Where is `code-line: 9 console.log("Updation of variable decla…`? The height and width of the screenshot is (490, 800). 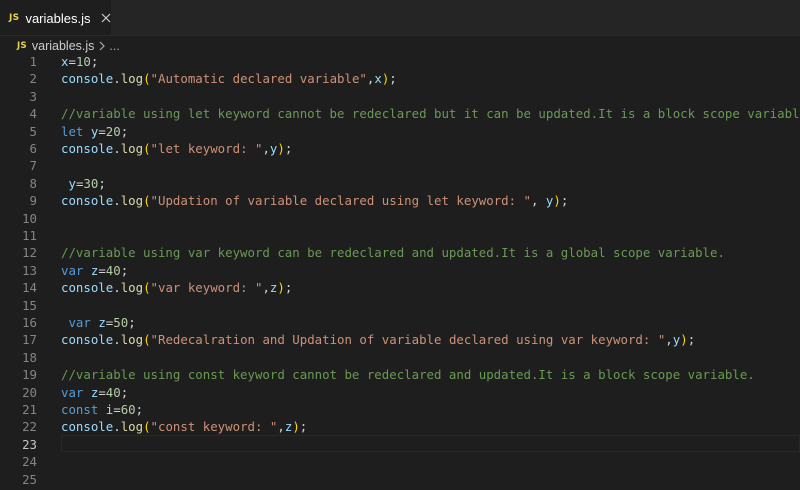
code-line: 9 console.log("Updation of variable decla… is located at coordinates (400, 200).